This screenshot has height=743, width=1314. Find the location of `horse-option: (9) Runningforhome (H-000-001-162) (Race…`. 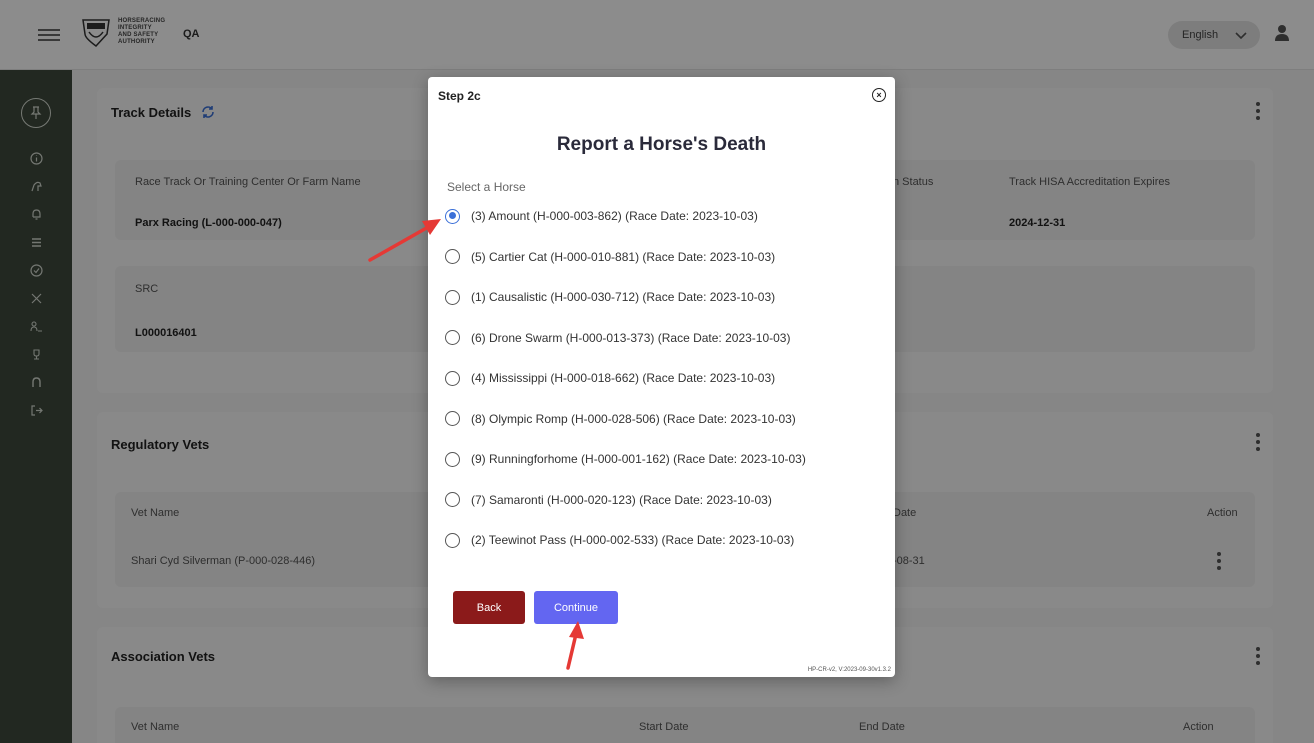

horse-option: (9) Runningforhome (H-000-001-162) (Race… is located at coordinates (625, 459).